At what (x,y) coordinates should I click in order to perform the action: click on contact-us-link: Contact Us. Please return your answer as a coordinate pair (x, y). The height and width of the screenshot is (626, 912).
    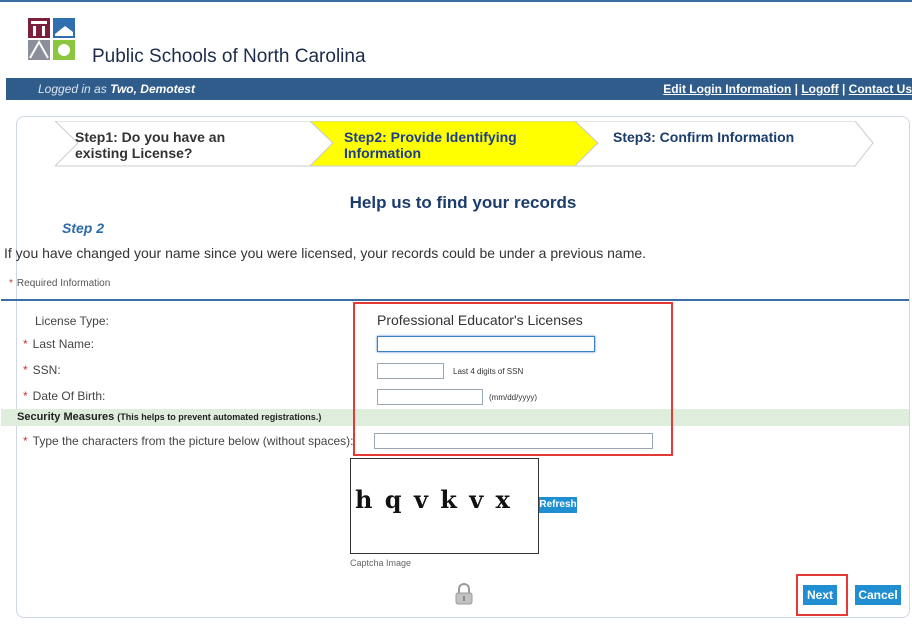
    Looking at the image, I should click on (880, 89).